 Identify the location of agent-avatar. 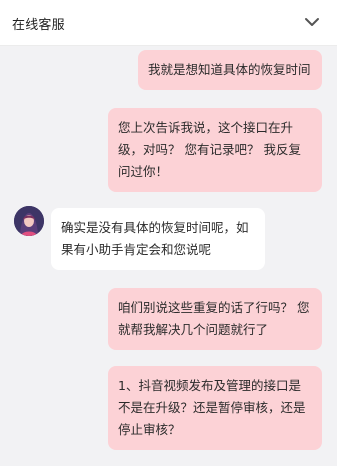
(29, 221).